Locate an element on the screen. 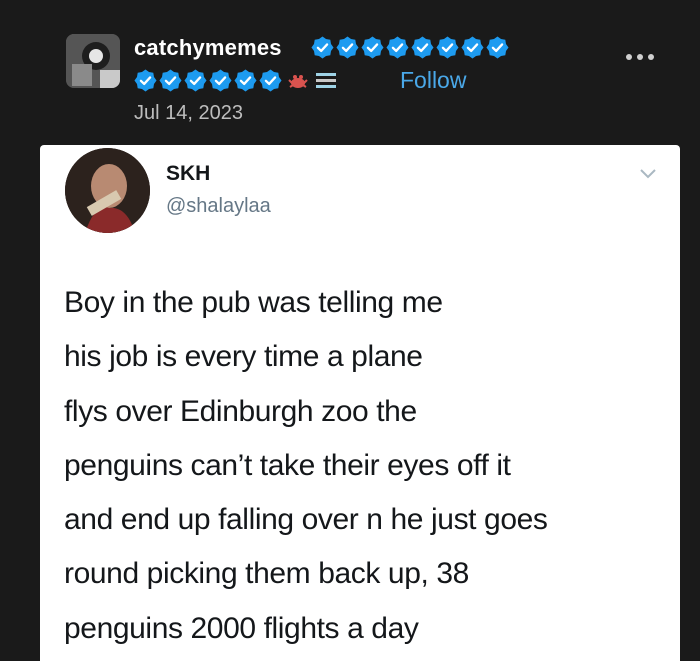 The height and width of the screenshot is (661, 700). follow-button: Follow is located at coordinates (433, 80).